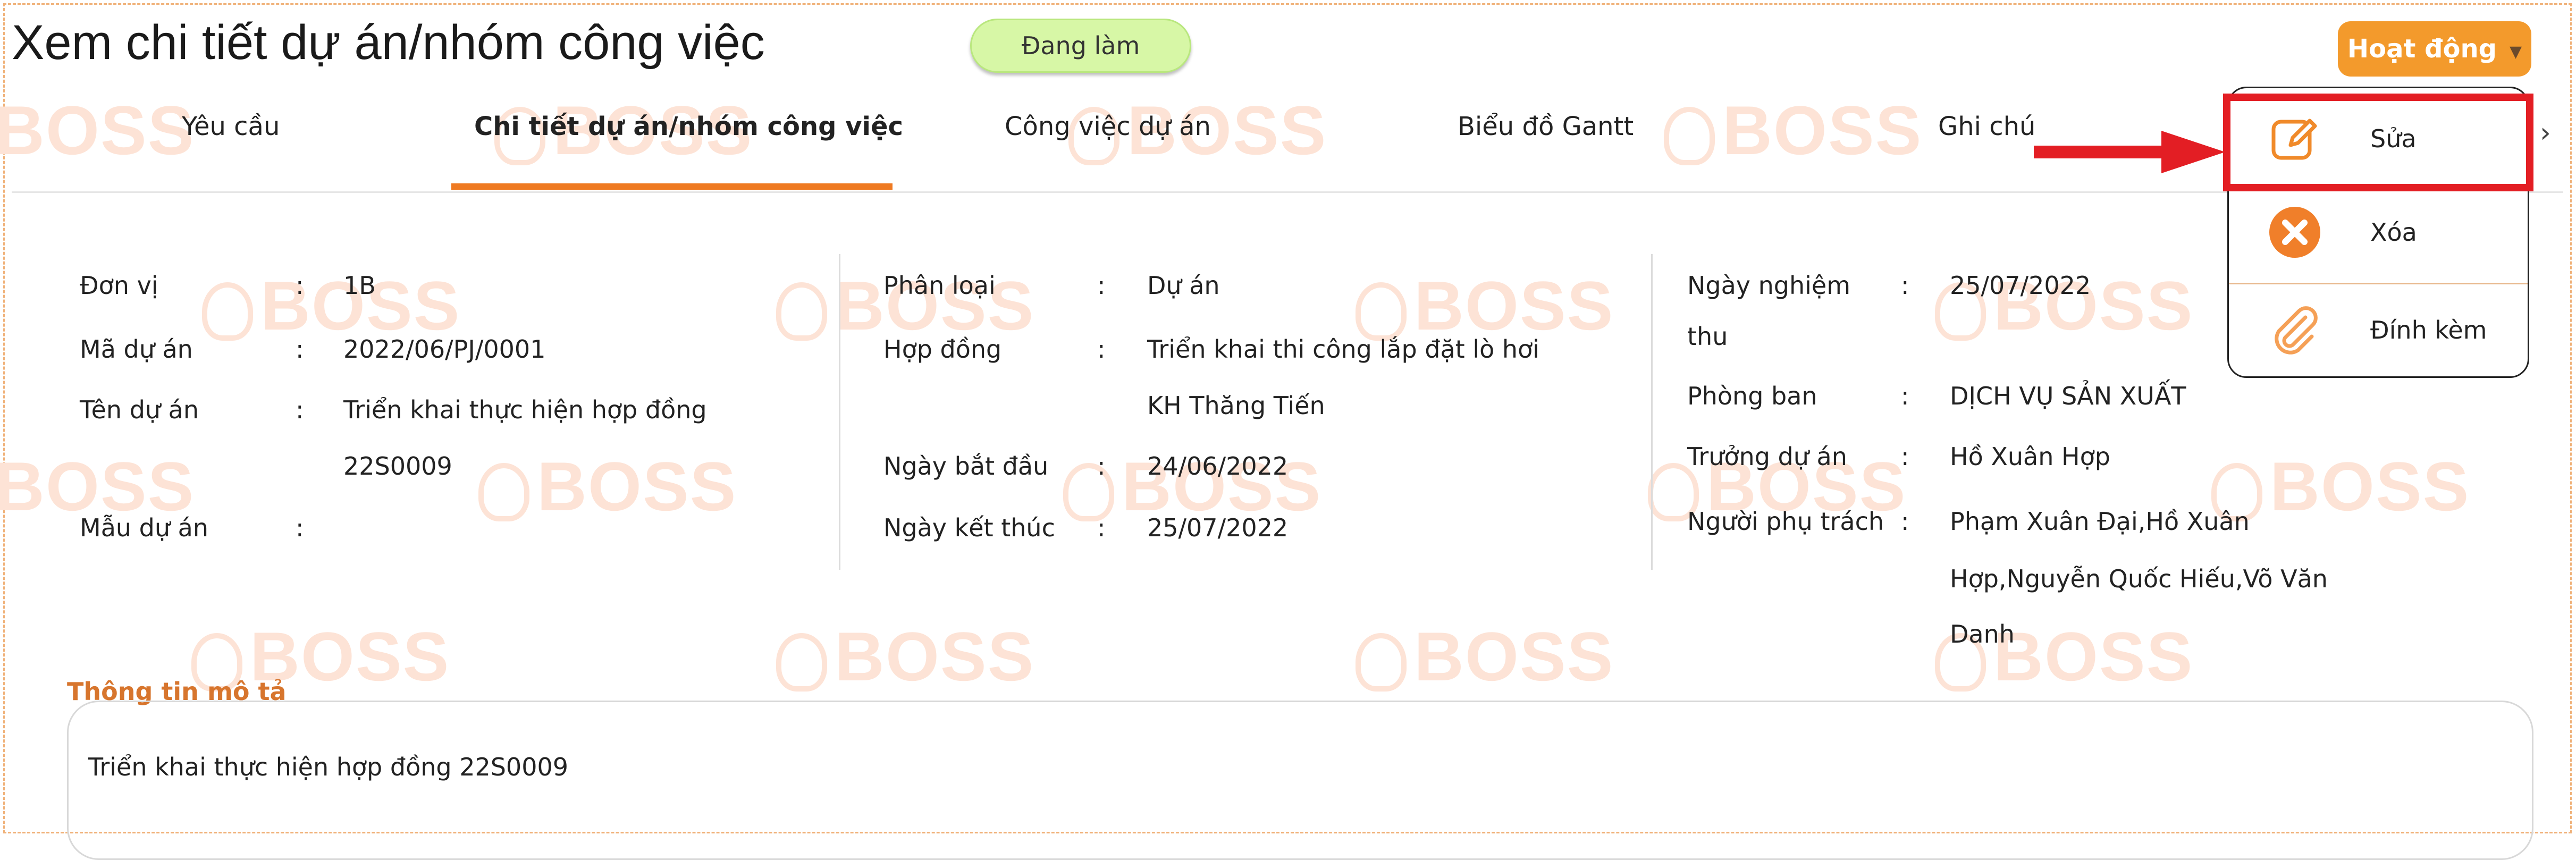 The height and width of the screenshot is (860, 2576). Describe the element at coordinates (2030, 456) in the screenshot. I see `value-truong-du-an: Hồ Xuân Hợp` at that location.